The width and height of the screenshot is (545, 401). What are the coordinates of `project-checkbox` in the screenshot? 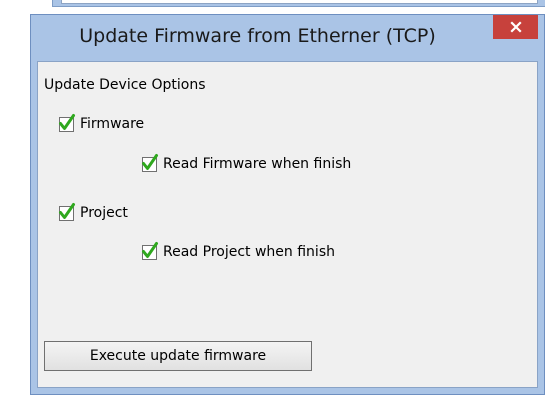 It's located at (67, 211).